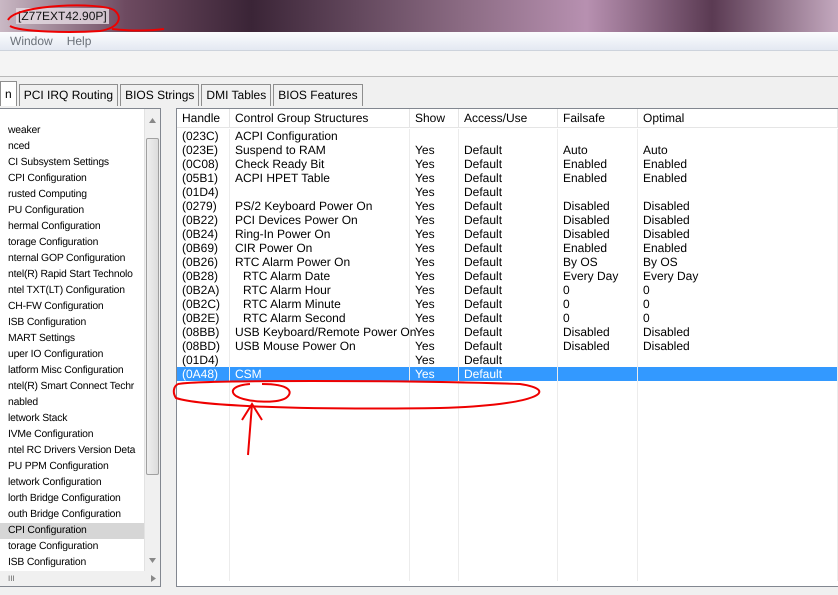 The height and width of the screenshot is (595, 838). What do you see at coordinates (72, 258) in the screenshot?
I see `tree-item: nternal GOP Configuration` at bounding box center [72, 258].